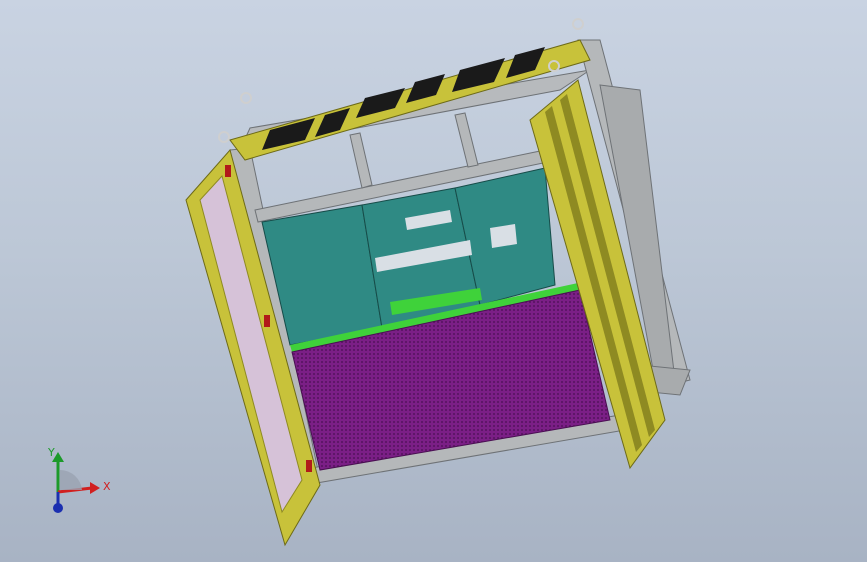 The height and width of the screenshot is (562, 867). Describe the element at coordinates (58, 508) in the screenshot. I see `z-axis-dot` at that location.